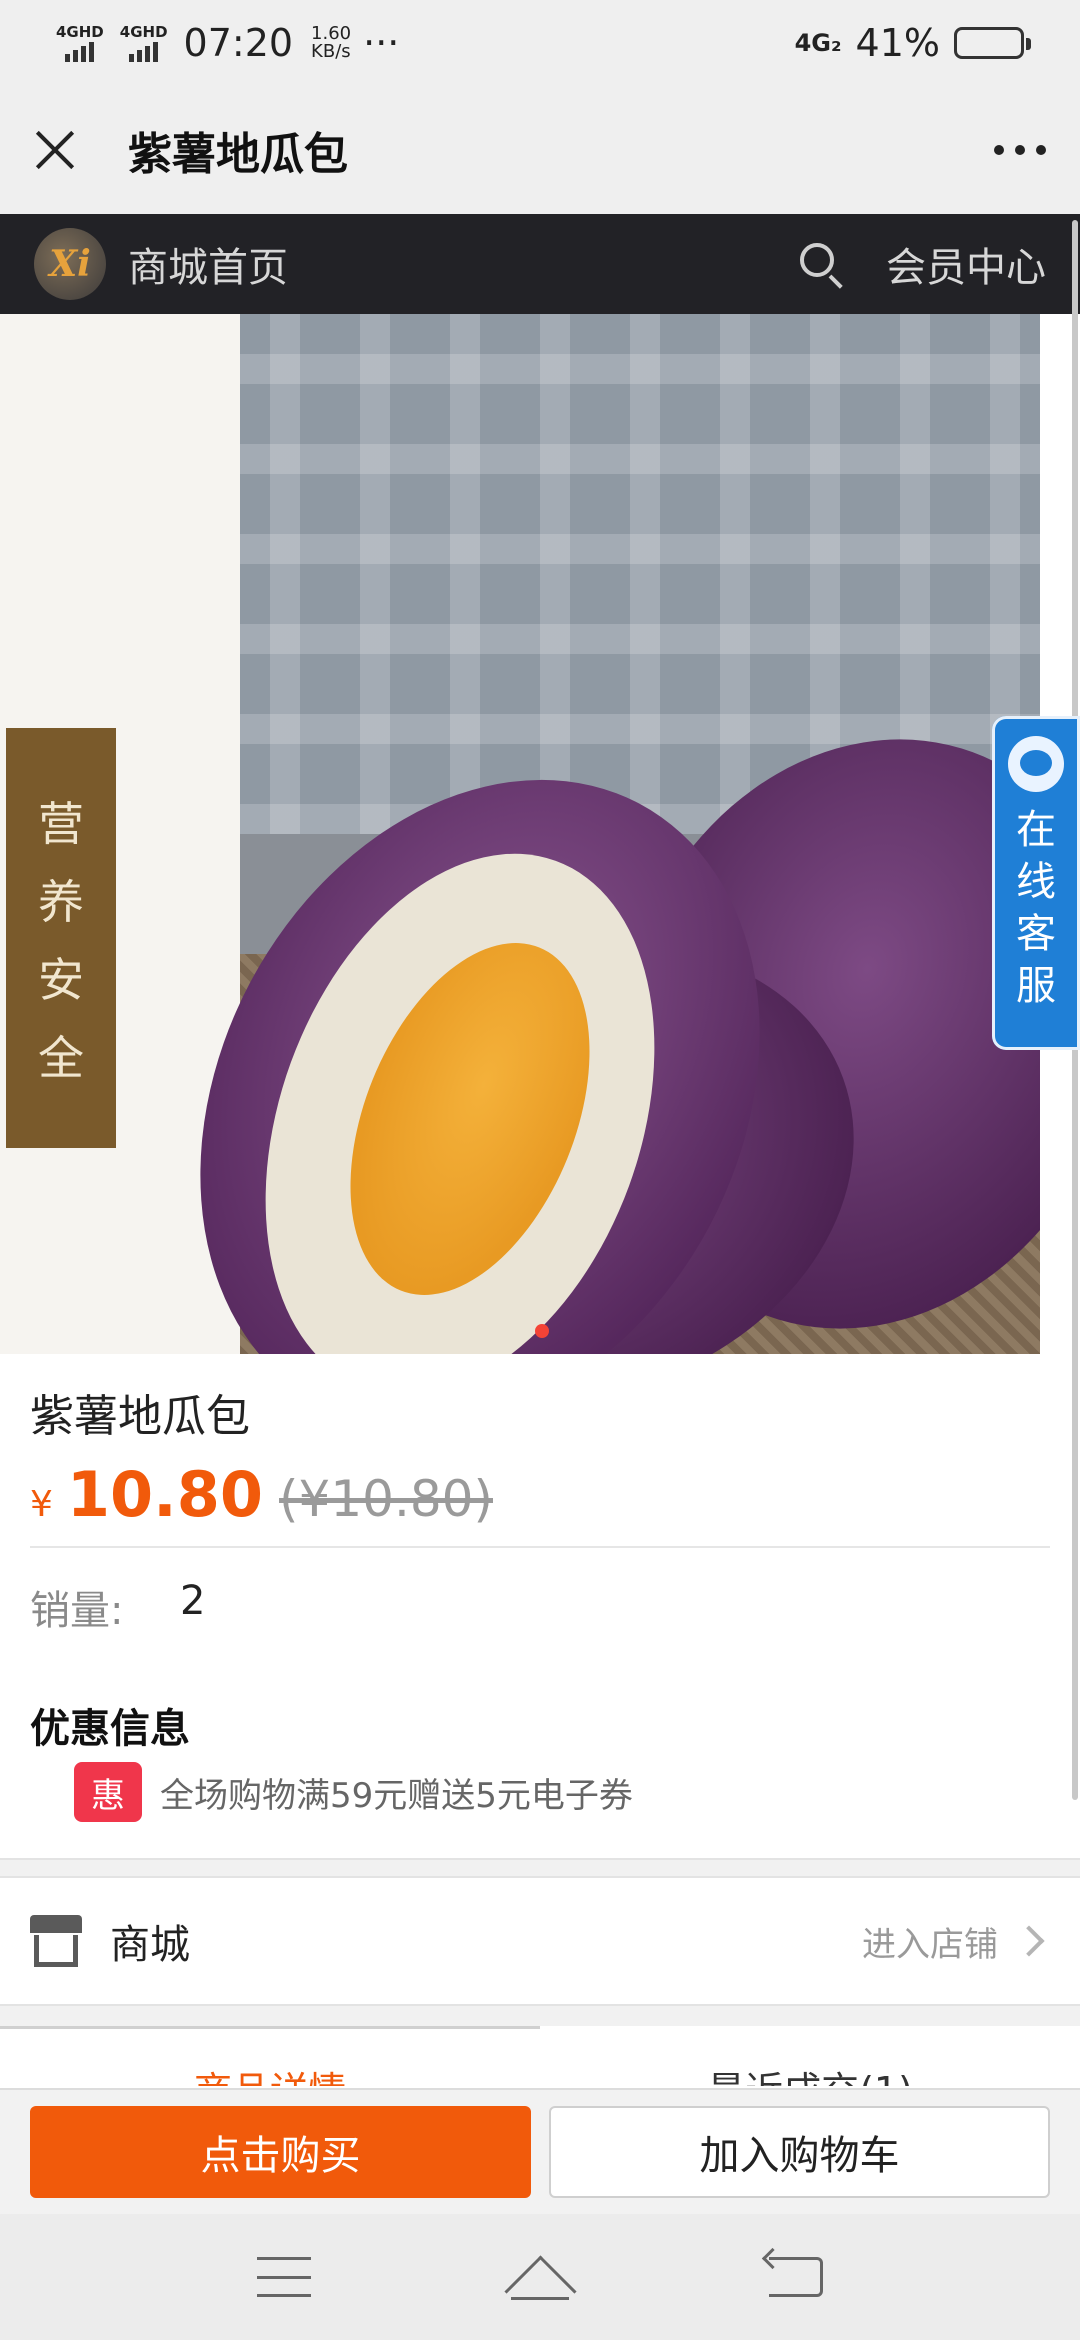  I want to click on buy-now-button: 点击购买, so click(280, 2152).